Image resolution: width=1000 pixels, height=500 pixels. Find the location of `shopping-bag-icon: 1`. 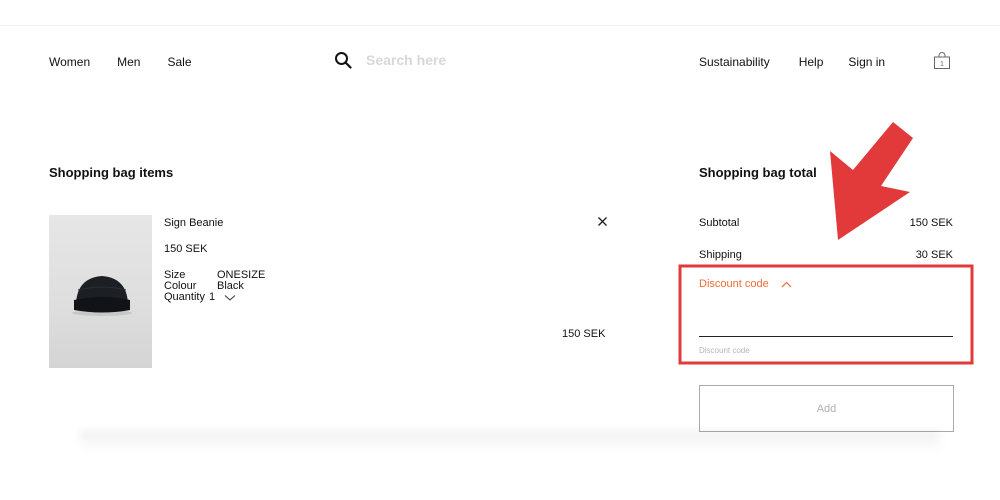

shopping-bag-icon: 1 is located at coordinates (942, 61).